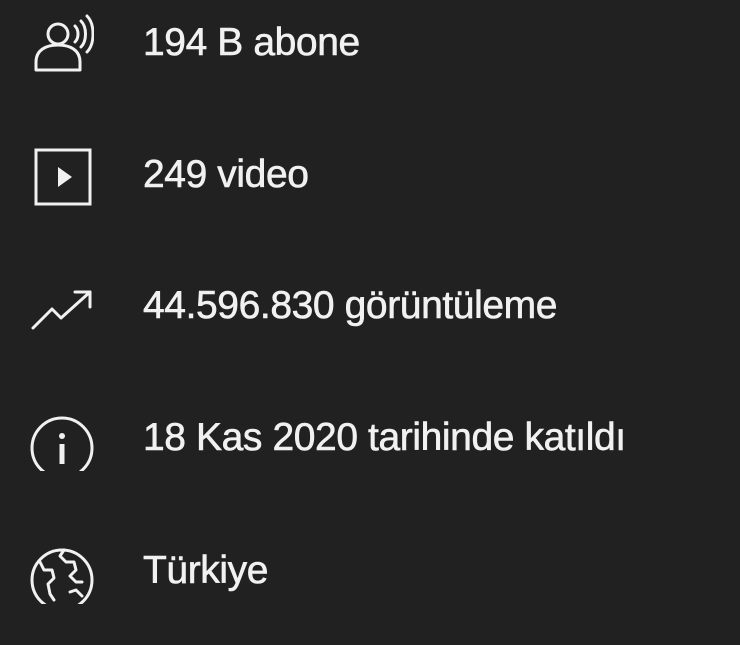  Describe the element at coordinates (370, 174) in the screenshot. I see `stat-row-videos: 249 video` at that location.